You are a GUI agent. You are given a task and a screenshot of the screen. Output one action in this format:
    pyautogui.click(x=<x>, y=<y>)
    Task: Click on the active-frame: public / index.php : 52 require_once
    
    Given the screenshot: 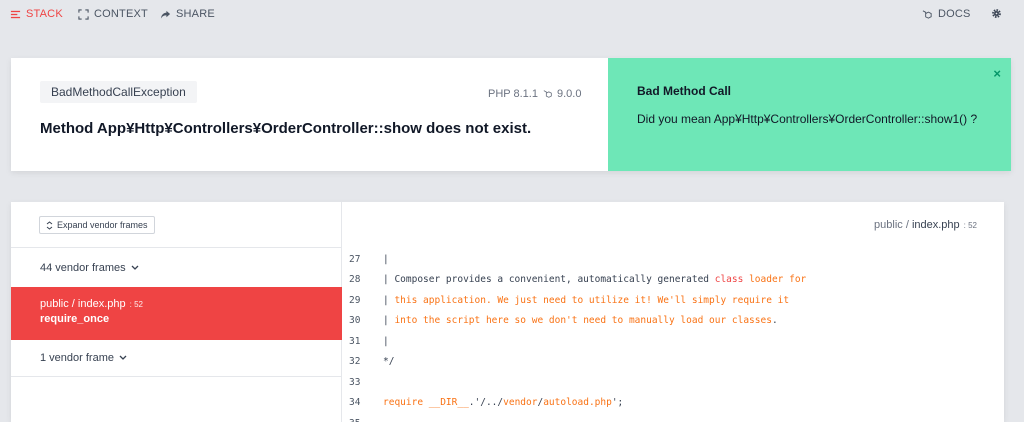 What is the action you would take?
    pyautogui.click(x=176, y=313)
    